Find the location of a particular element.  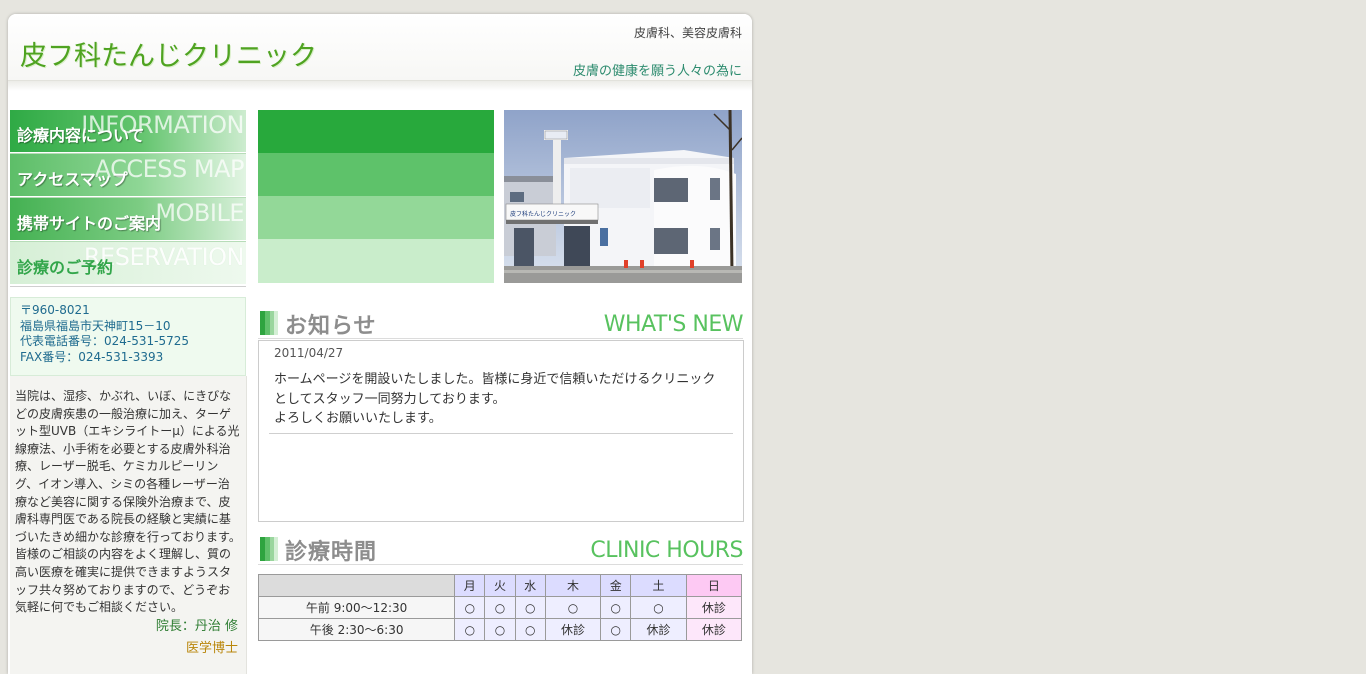

tagline-slogan: 皮膚の健康を願う人々の為に is located at coordinates (657, 71).